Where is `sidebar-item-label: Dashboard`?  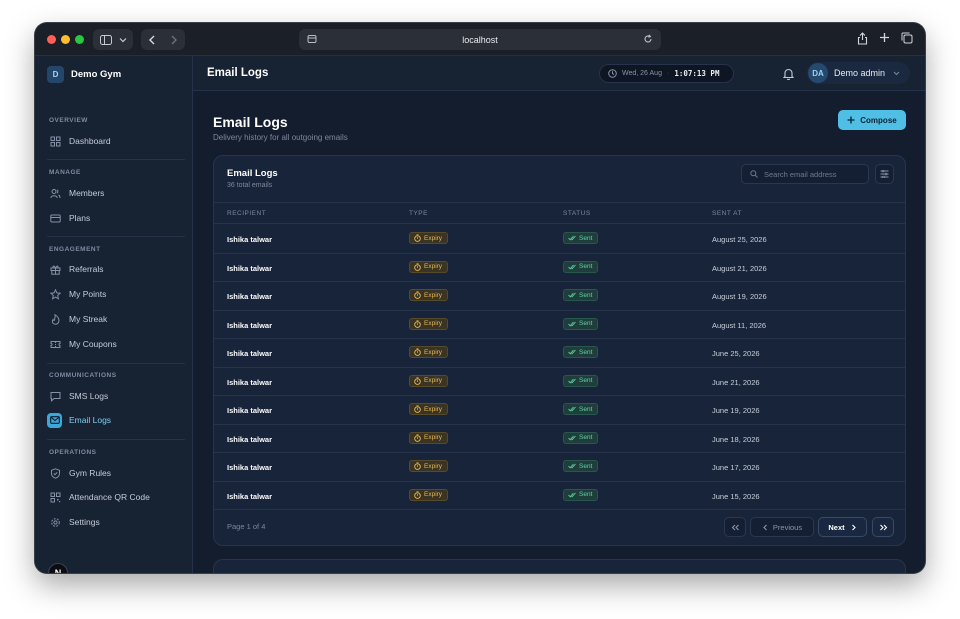
sidebar-item-label: Dashboard is located at coordinates (90, 141).